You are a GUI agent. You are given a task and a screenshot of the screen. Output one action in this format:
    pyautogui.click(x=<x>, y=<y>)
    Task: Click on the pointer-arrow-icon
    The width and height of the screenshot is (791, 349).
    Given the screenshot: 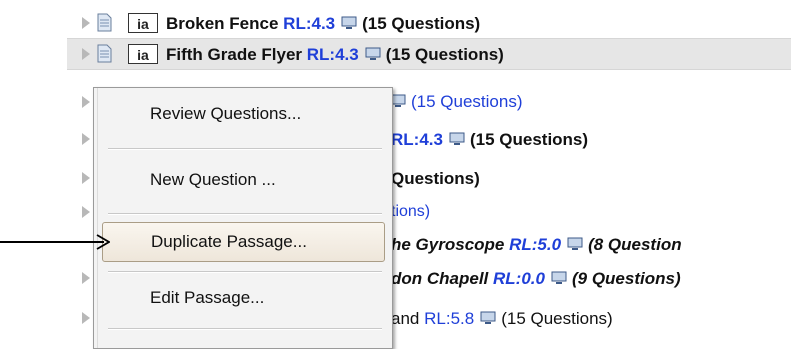 What is the action you would take?
    pyautogui.click(x=103, y=242)
    